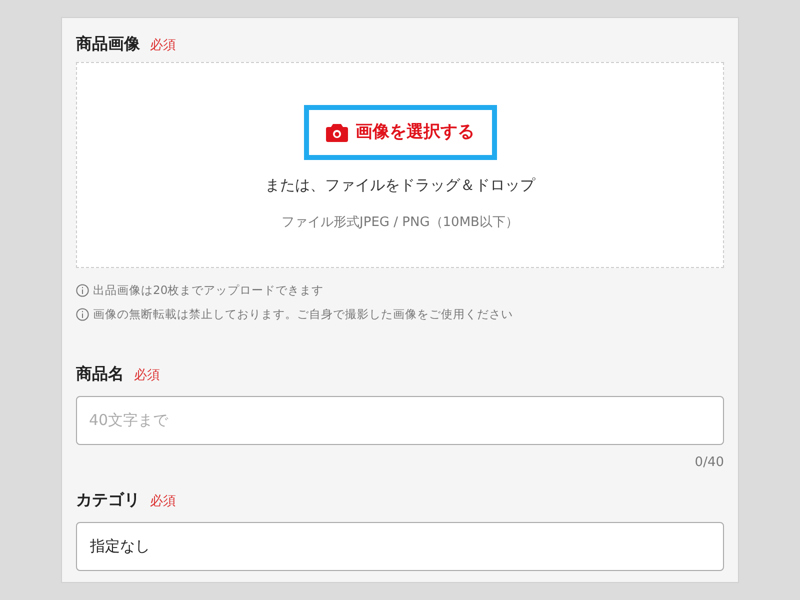  Describe the element at coordinates (400, 132) in the screenshot. I see `select-image-button: 画像を選択する` at that location.